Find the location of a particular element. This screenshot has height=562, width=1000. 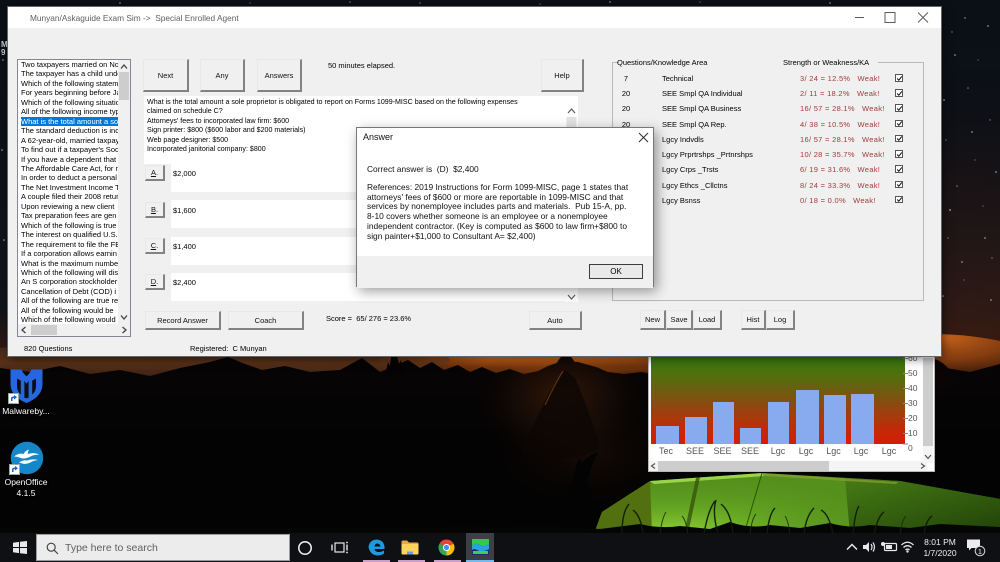

svg-text: 1 is located at coordinates (980, 551).